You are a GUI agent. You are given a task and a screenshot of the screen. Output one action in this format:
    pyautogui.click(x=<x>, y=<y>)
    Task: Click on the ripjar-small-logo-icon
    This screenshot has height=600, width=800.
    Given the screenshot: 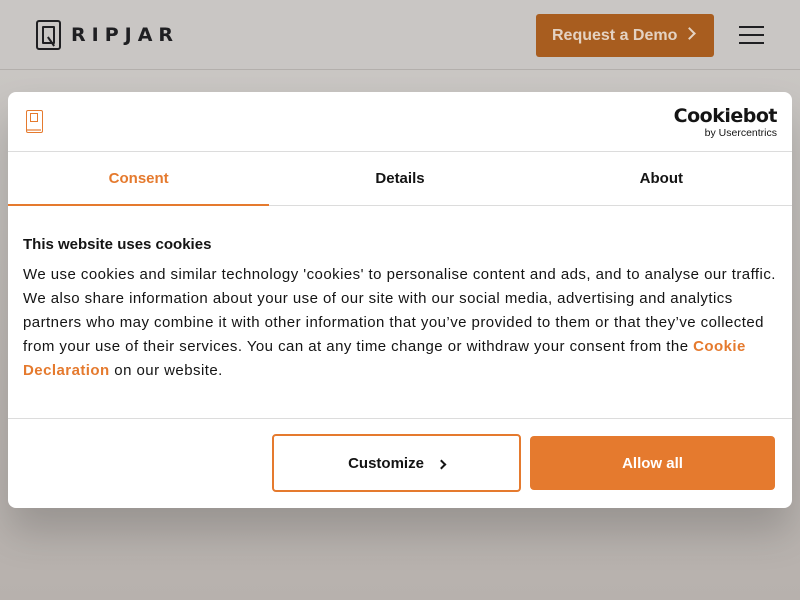 What is the action you would take?
    pyautogui.click(x=34, y=121)
    